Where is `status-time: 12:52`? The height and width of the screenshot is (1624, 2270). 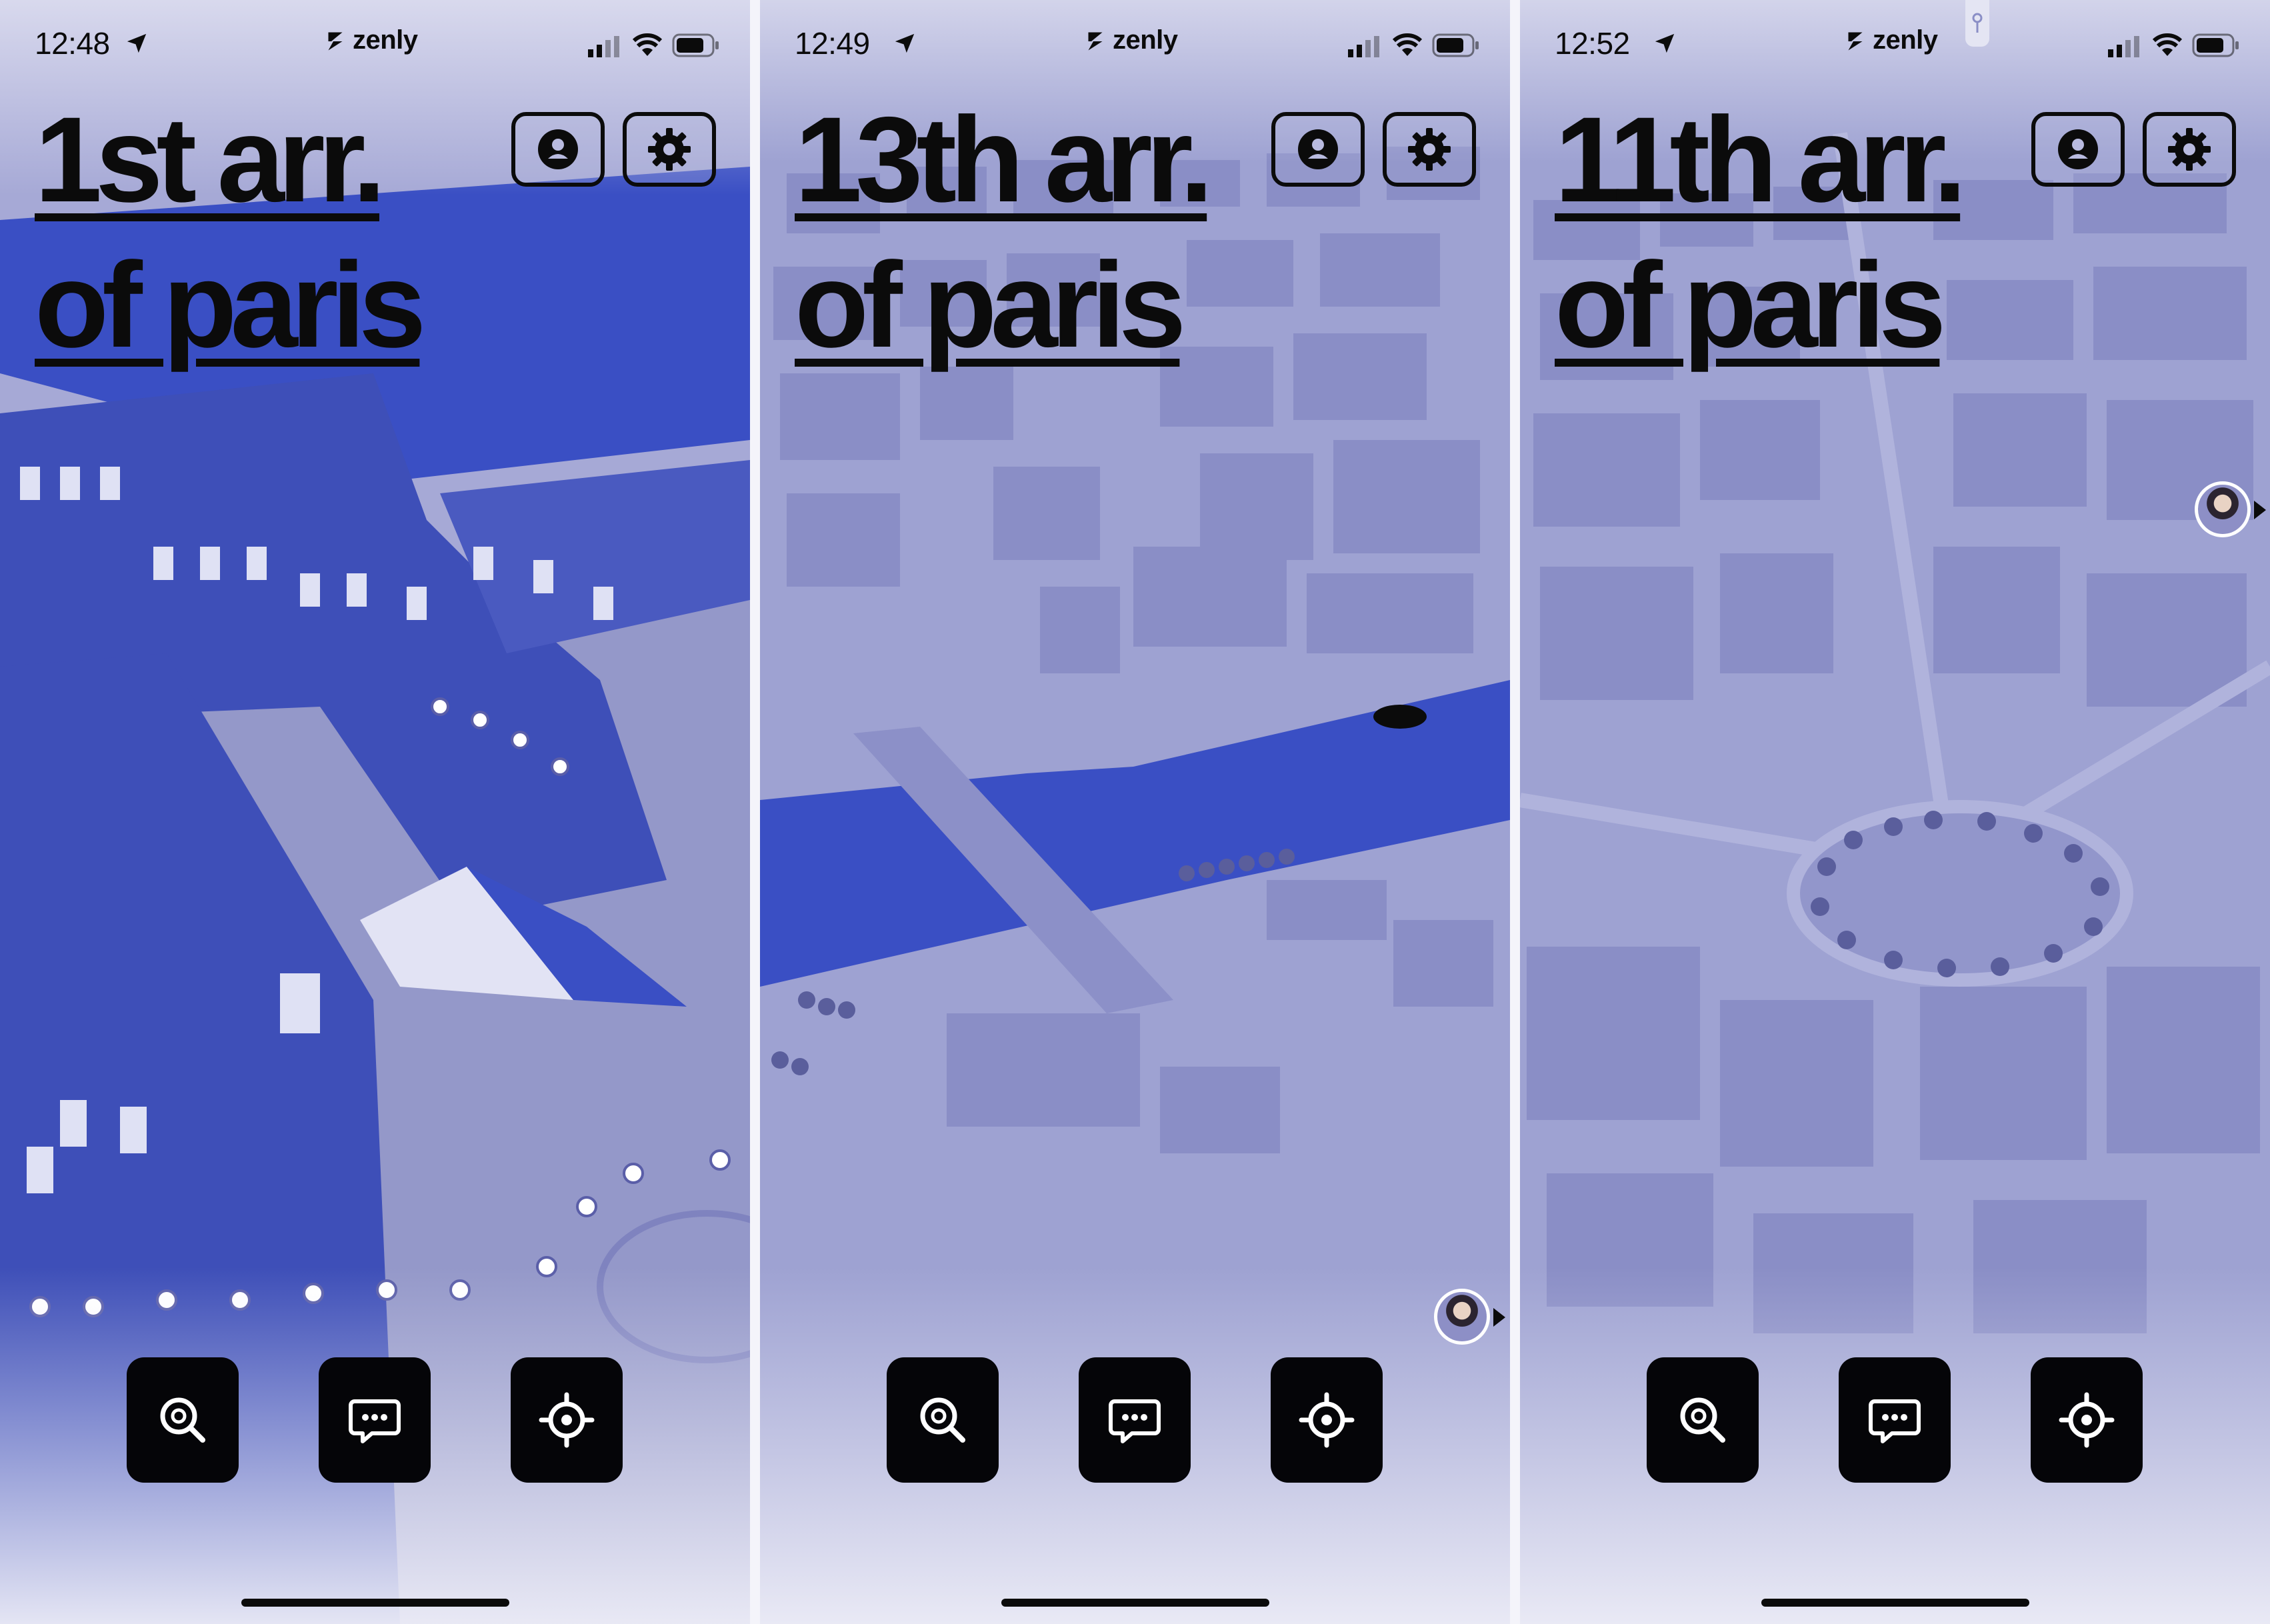 status-time: 12:52 is located at coordinates (1592, 43).